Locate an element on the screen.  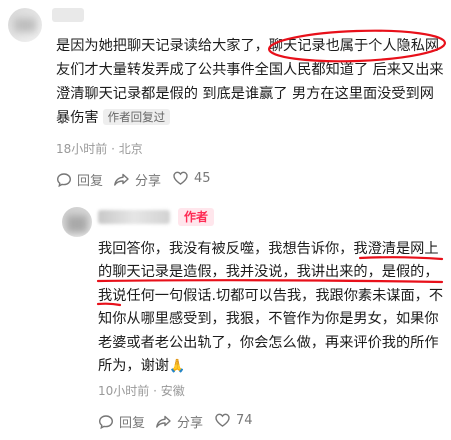
comment-reply-label: 回复 is located at coordinates (90, 181).